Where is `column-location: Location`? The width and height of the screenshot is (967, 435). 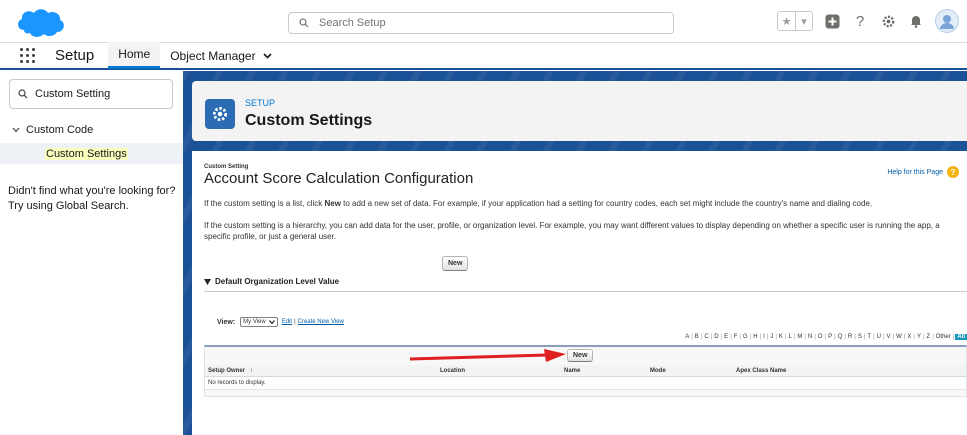
column-location: Location is located at coordinates (452, 371).